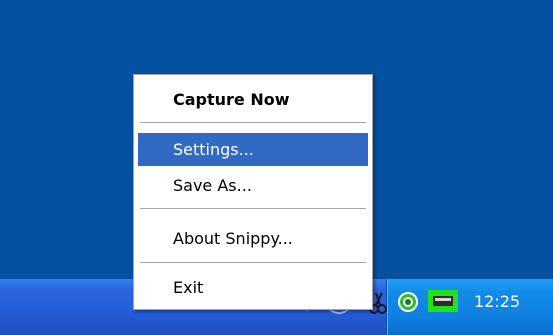  I want to click on target-icon, so click(408, 302).